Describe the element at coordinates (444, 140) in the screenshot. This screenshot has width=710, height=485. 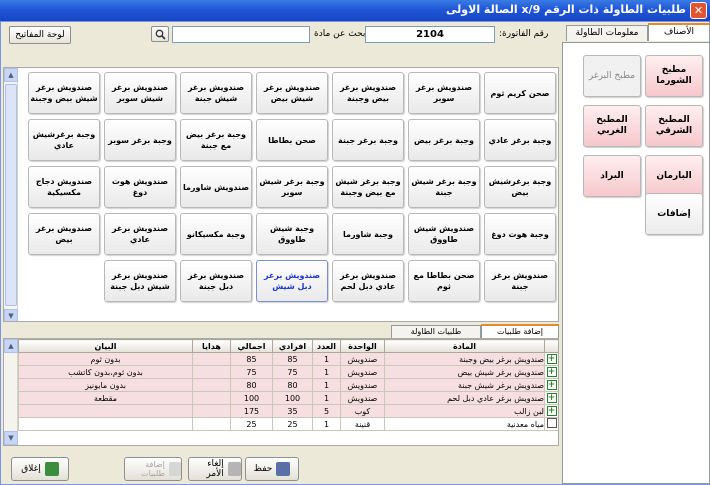
I see `product-tile: وجبة برغر بيض` at that location.